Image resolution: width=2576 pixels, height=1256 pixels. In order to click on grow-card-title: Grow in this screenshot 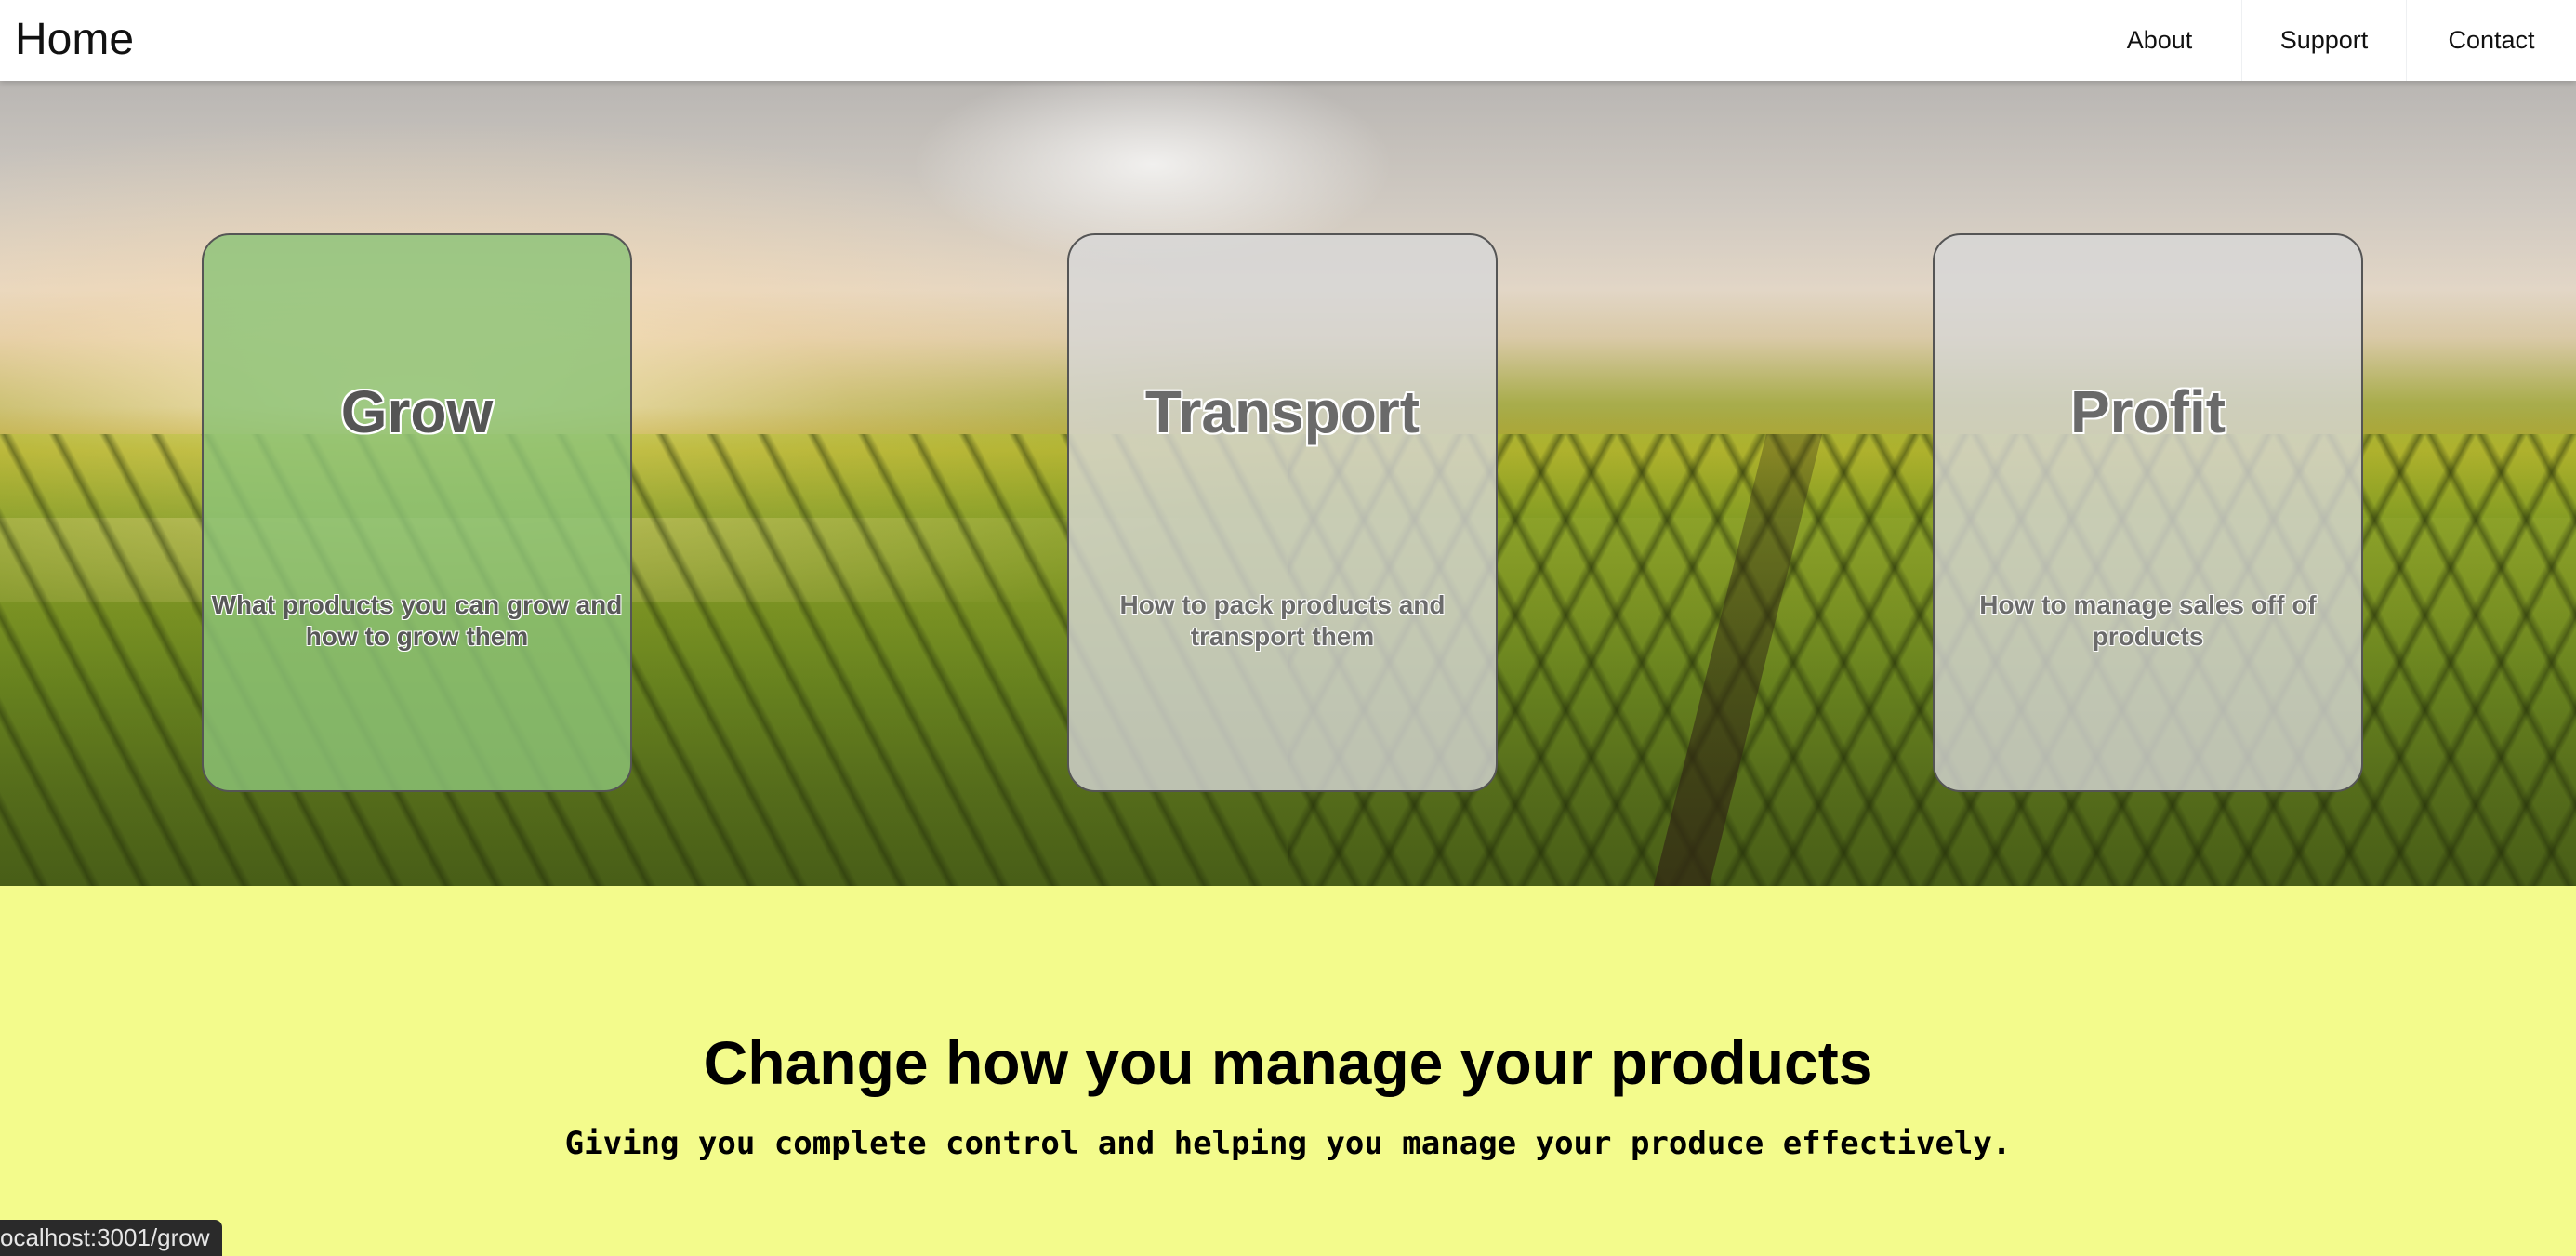, I will do `click(417, 412)`.